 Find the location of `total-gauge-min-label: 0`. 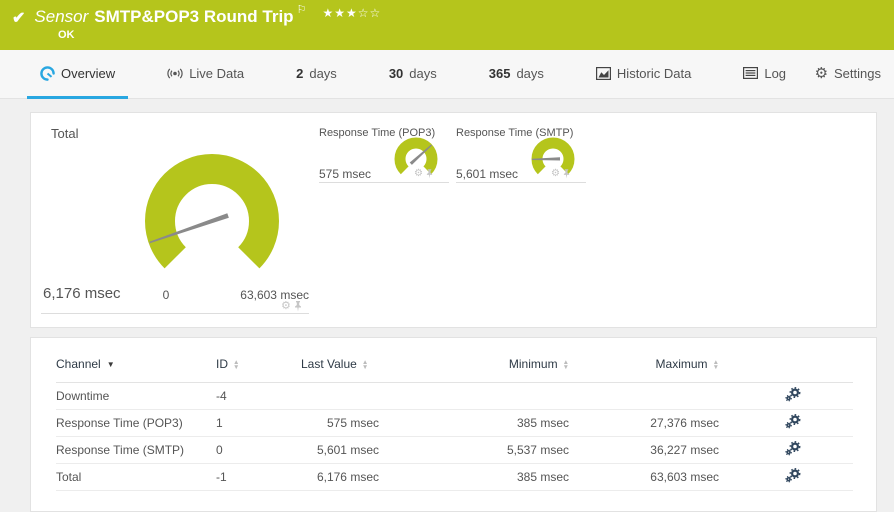

total-gauge-min-label: 0 is located at coordinates (166, 295).